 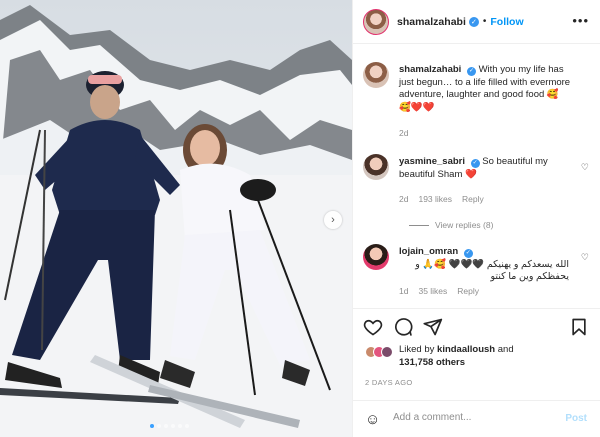 What do you see at coordinates (466, 349) in the screenshot?
I see `likes-user-link: kindaalloush` at bounding box center [466, 349].